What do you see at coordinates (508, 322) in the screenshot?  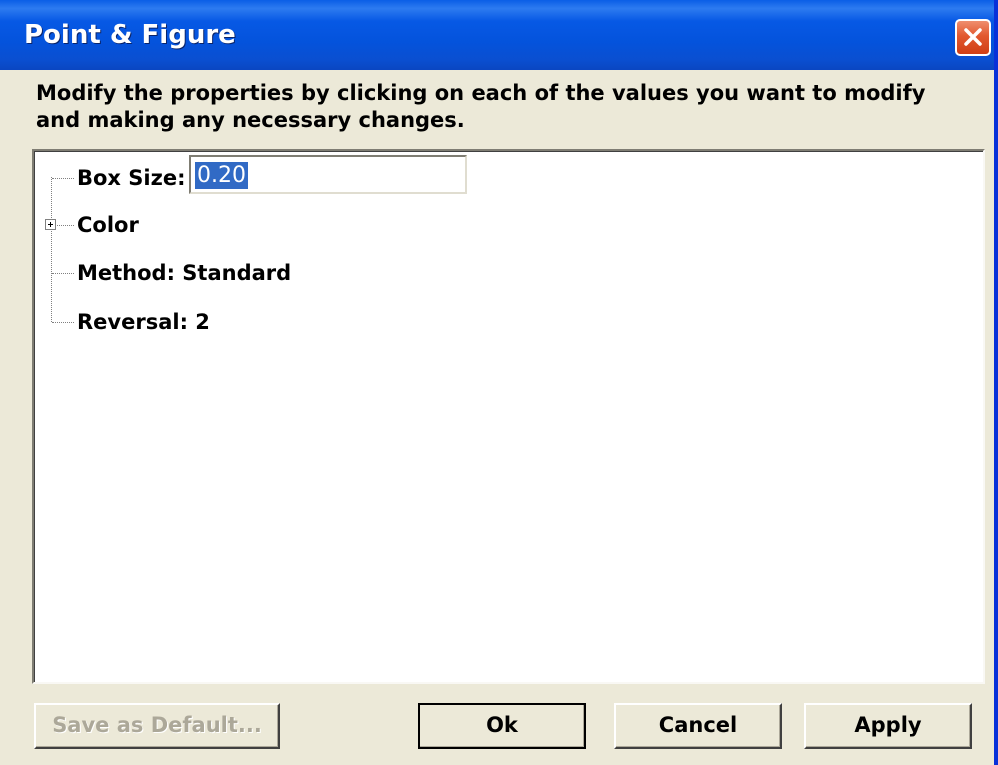 I see `tree-item-reversal: Reversal: 2` at bounding box center [508, 322].